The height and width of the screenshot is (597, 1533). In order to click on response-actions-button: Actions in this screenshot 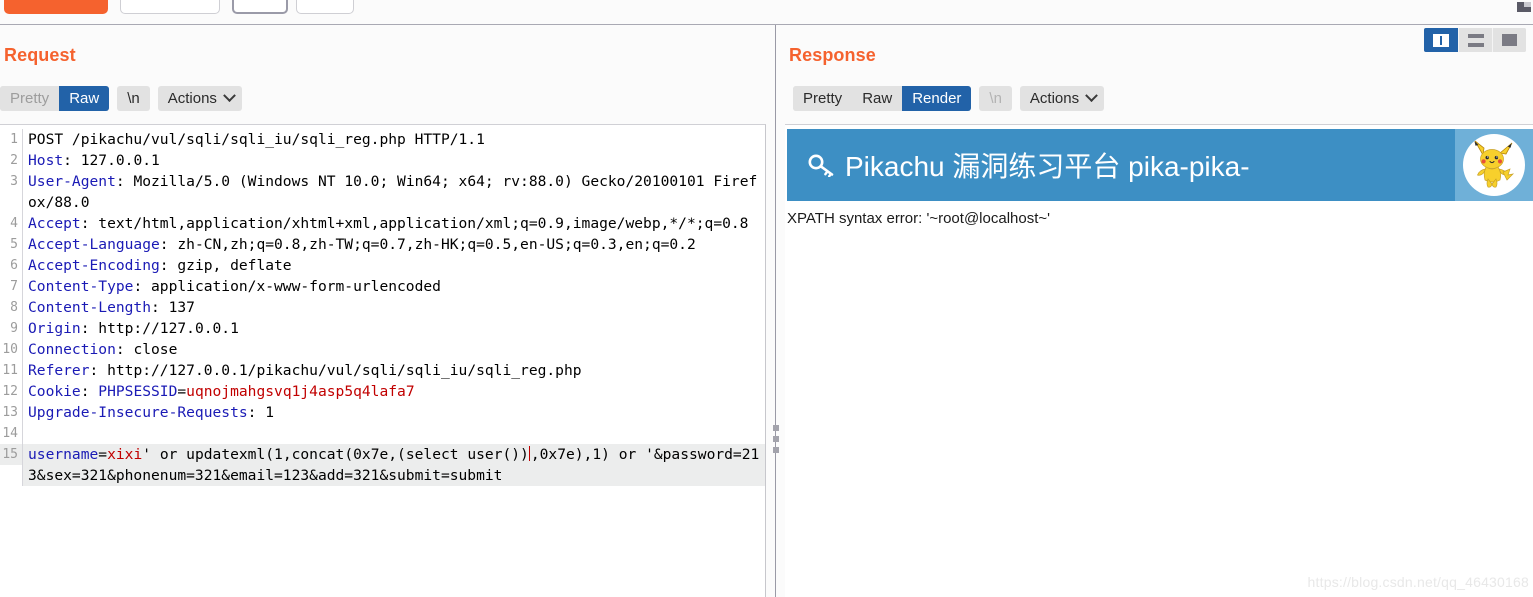, I will do `click(1062, 98)`.